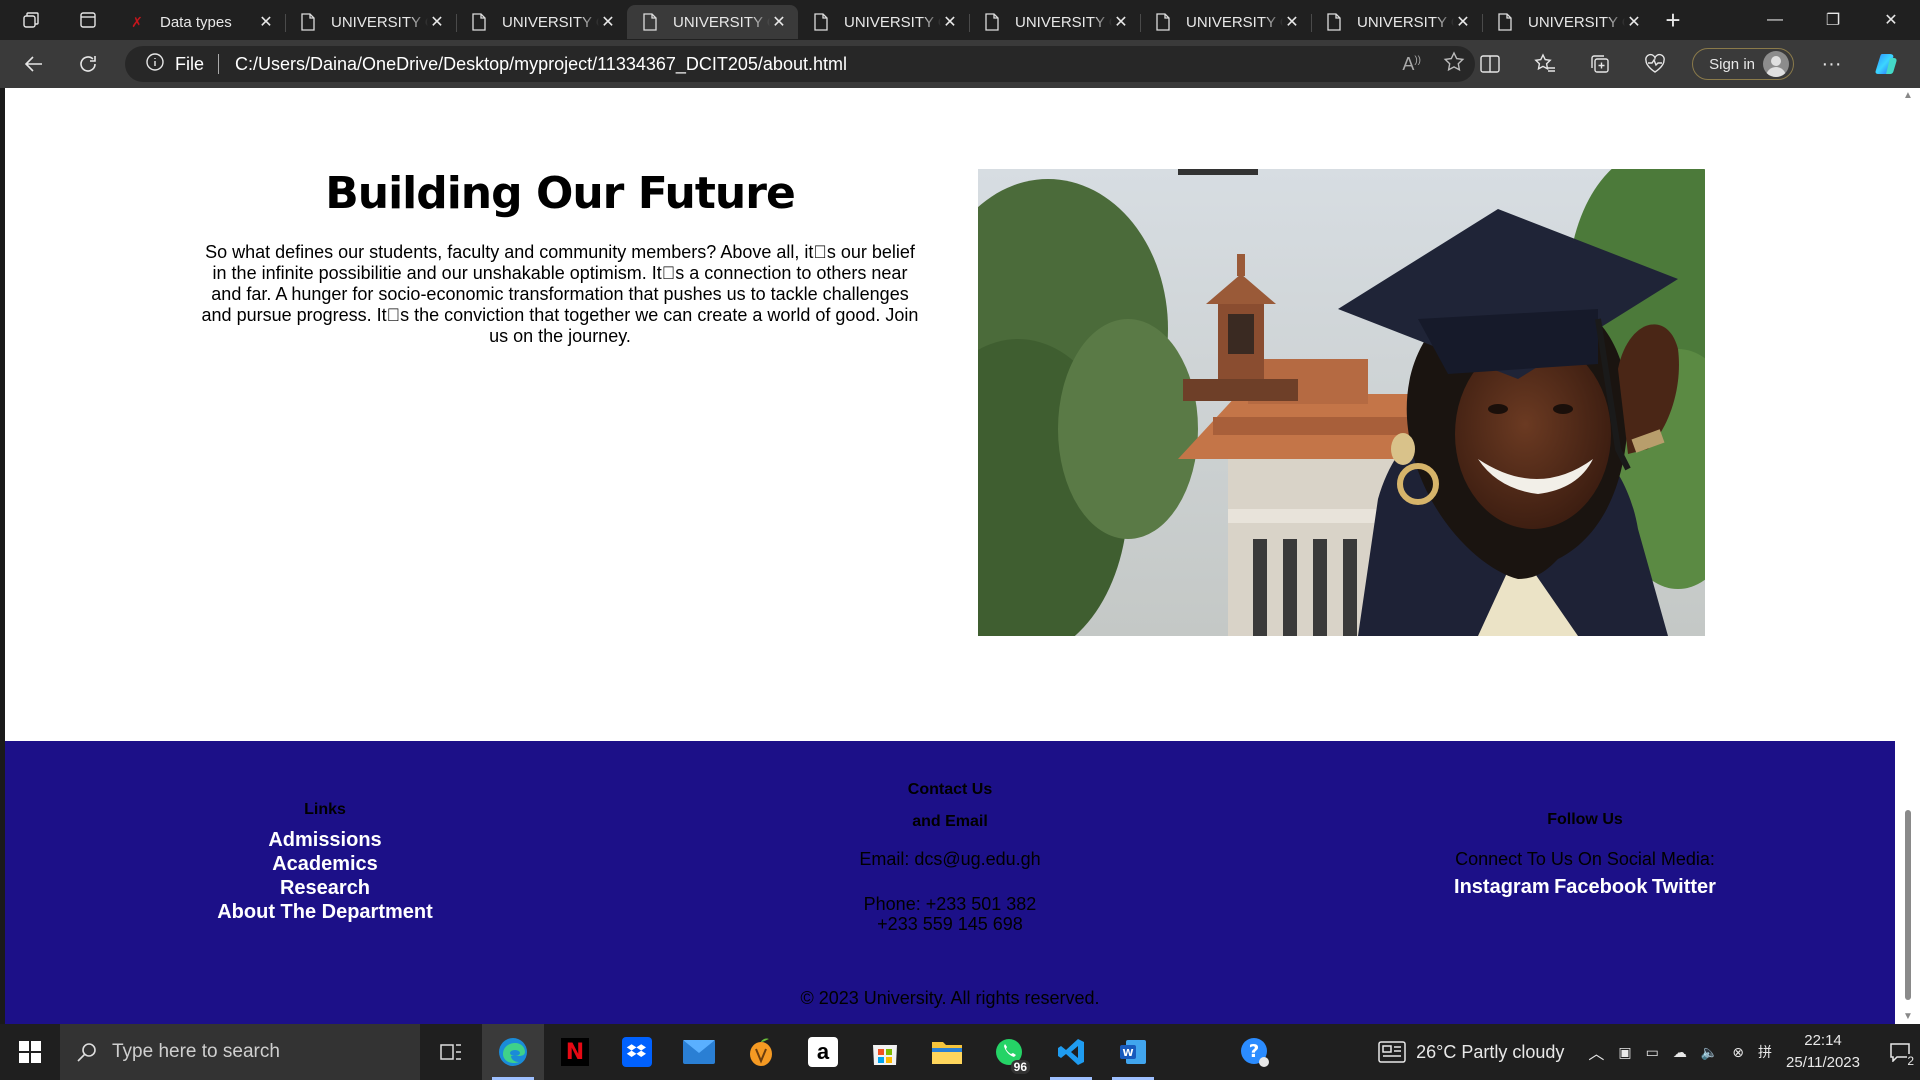 This screenshot has width=1920, height=1080. Describe the element at coordinates (325, 912) in the screenshot. I see `footer-link-about-department: About The Department` at that location.